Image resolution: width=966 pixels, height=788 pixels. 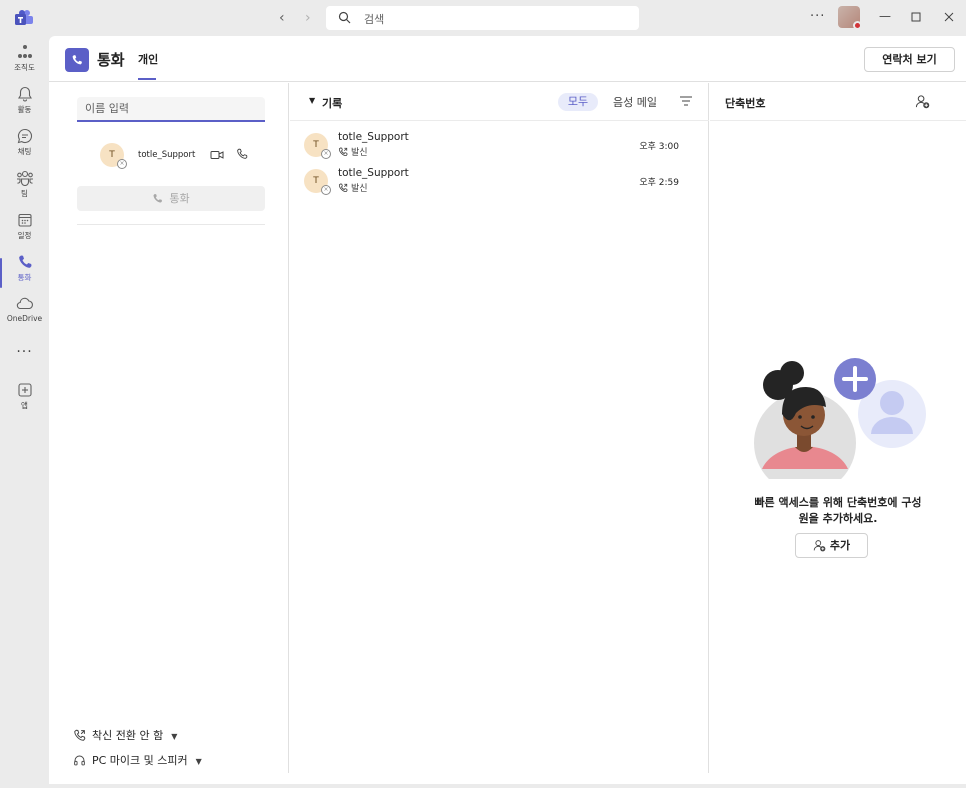 What do you see at coordinates (282, 18) in the screenshot?
I see `back-chevron-icon: ‹` at bounding box center [282, 18].